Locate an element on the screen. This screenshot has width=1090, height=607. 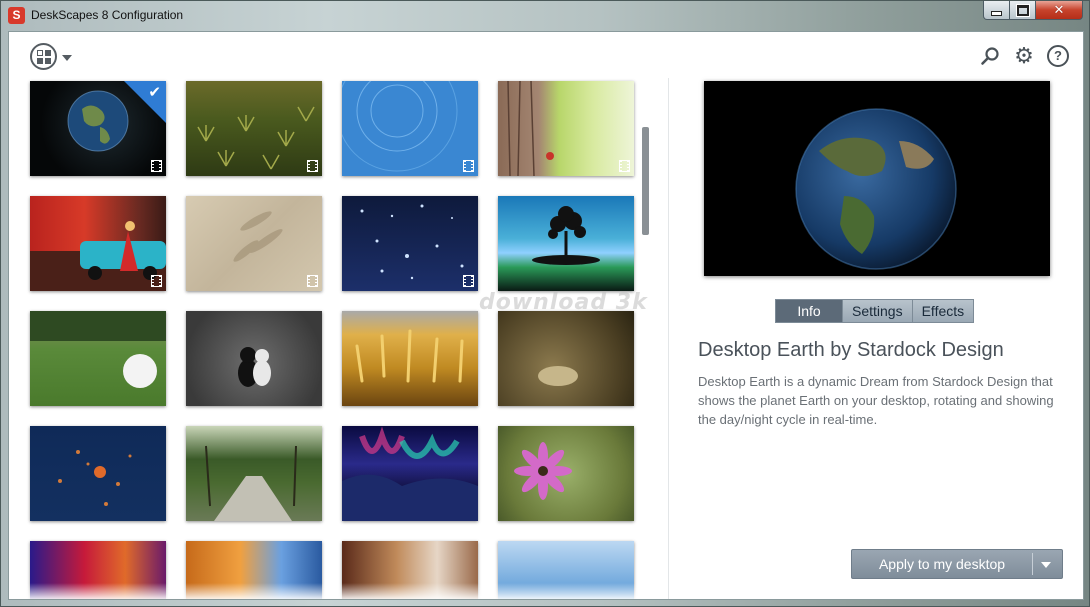
toolbar: ⚙ ? is located at coordinates (546, 55).